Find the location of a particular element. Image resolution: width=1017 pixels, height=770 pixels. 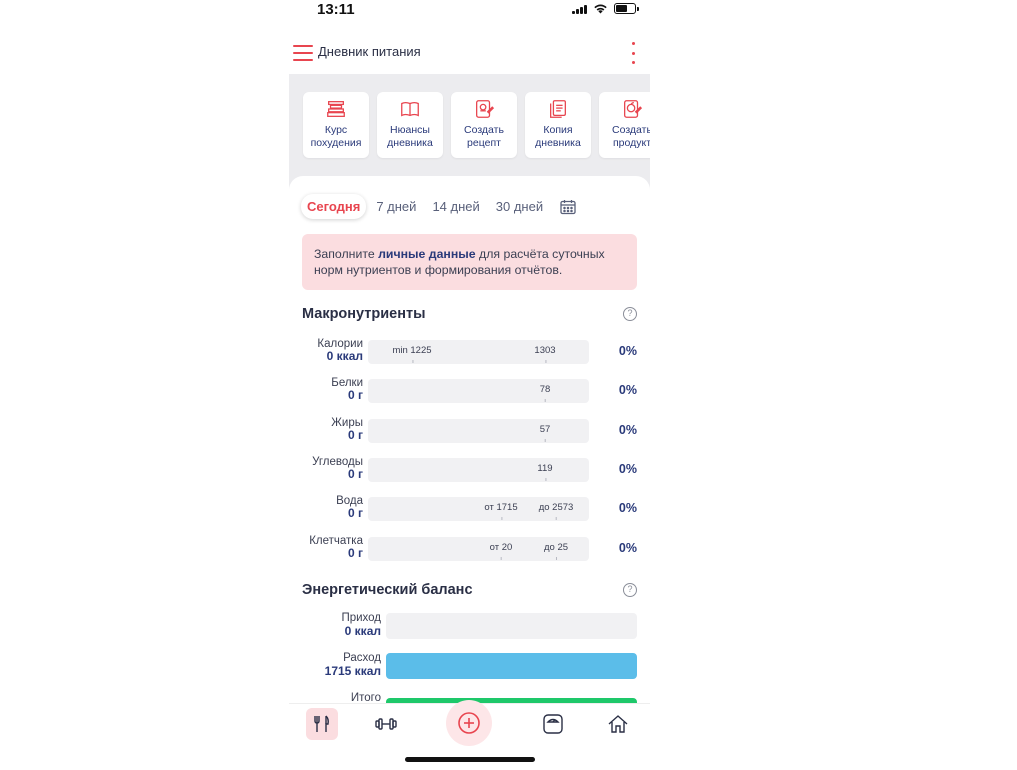

dumbbell-icon is located at coordinates (386, 724).